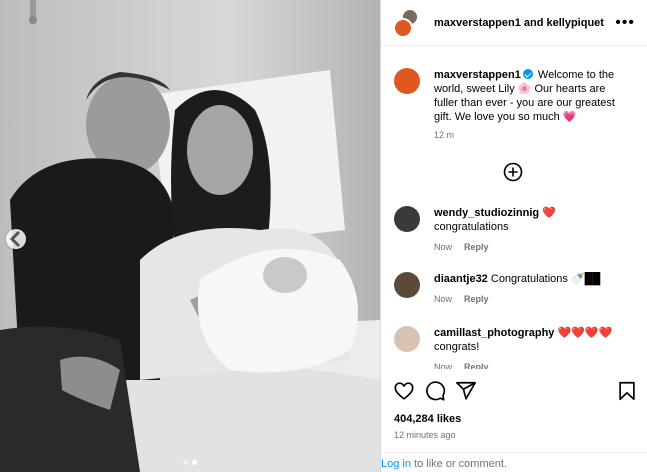  What do you see at coordinates (486, 213) in the screenshot?
I see `comment-username: wendy_studiozinnig` at bounding box center [486, 213].